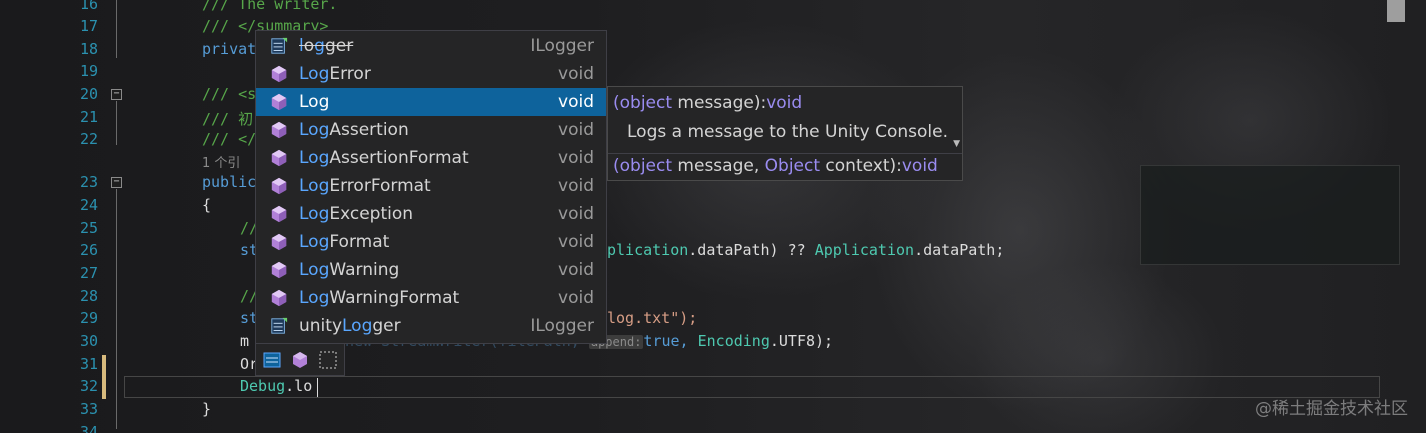 The height and width of the screenshot is (433, 1426). Describe the element at coordinates (431, 74) in the screenshot. I see `completion-item: LogError void` at that location.